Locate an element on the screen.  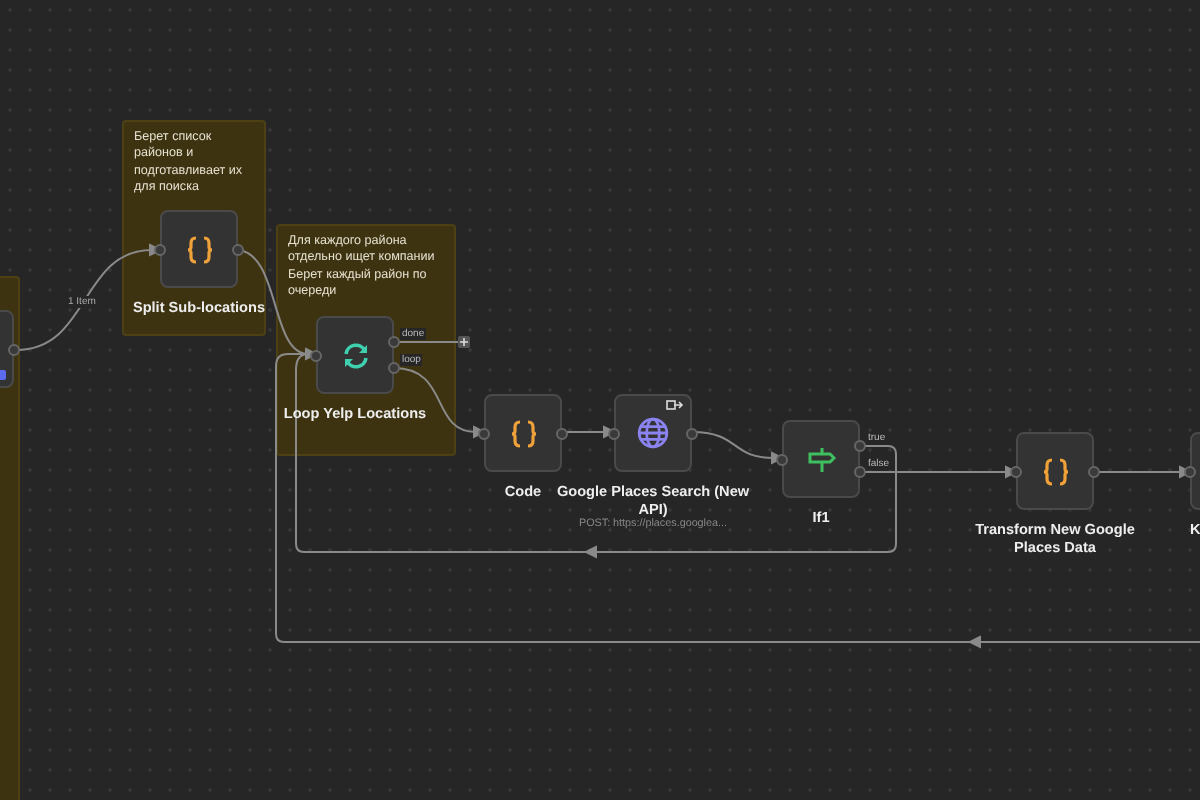
refresh-icon is located at coordinates (355, 355).